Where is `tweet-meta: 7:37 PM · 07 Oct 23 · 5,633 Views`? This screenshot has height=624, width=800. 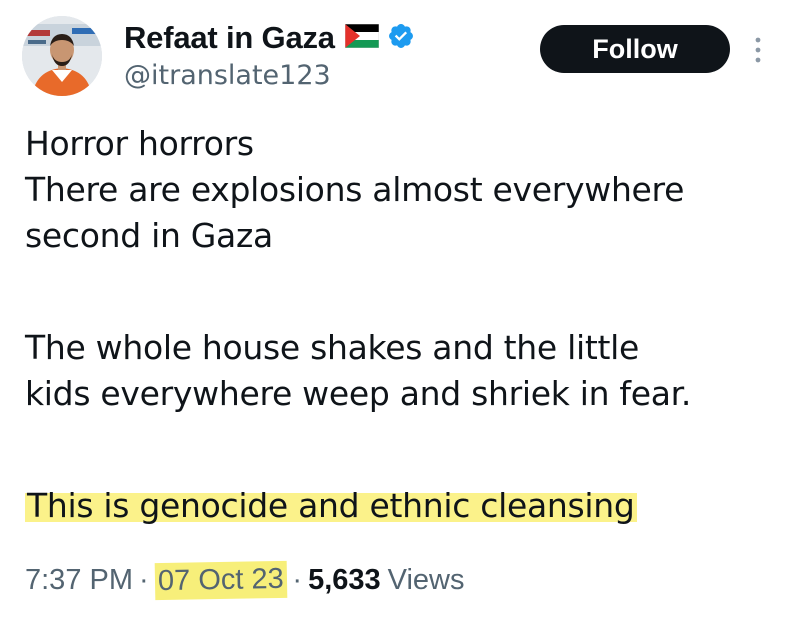 tweet-meta: 7:37 PM · 07 Oct 23 · 5,633 Views is located at coordinates (245, 580).